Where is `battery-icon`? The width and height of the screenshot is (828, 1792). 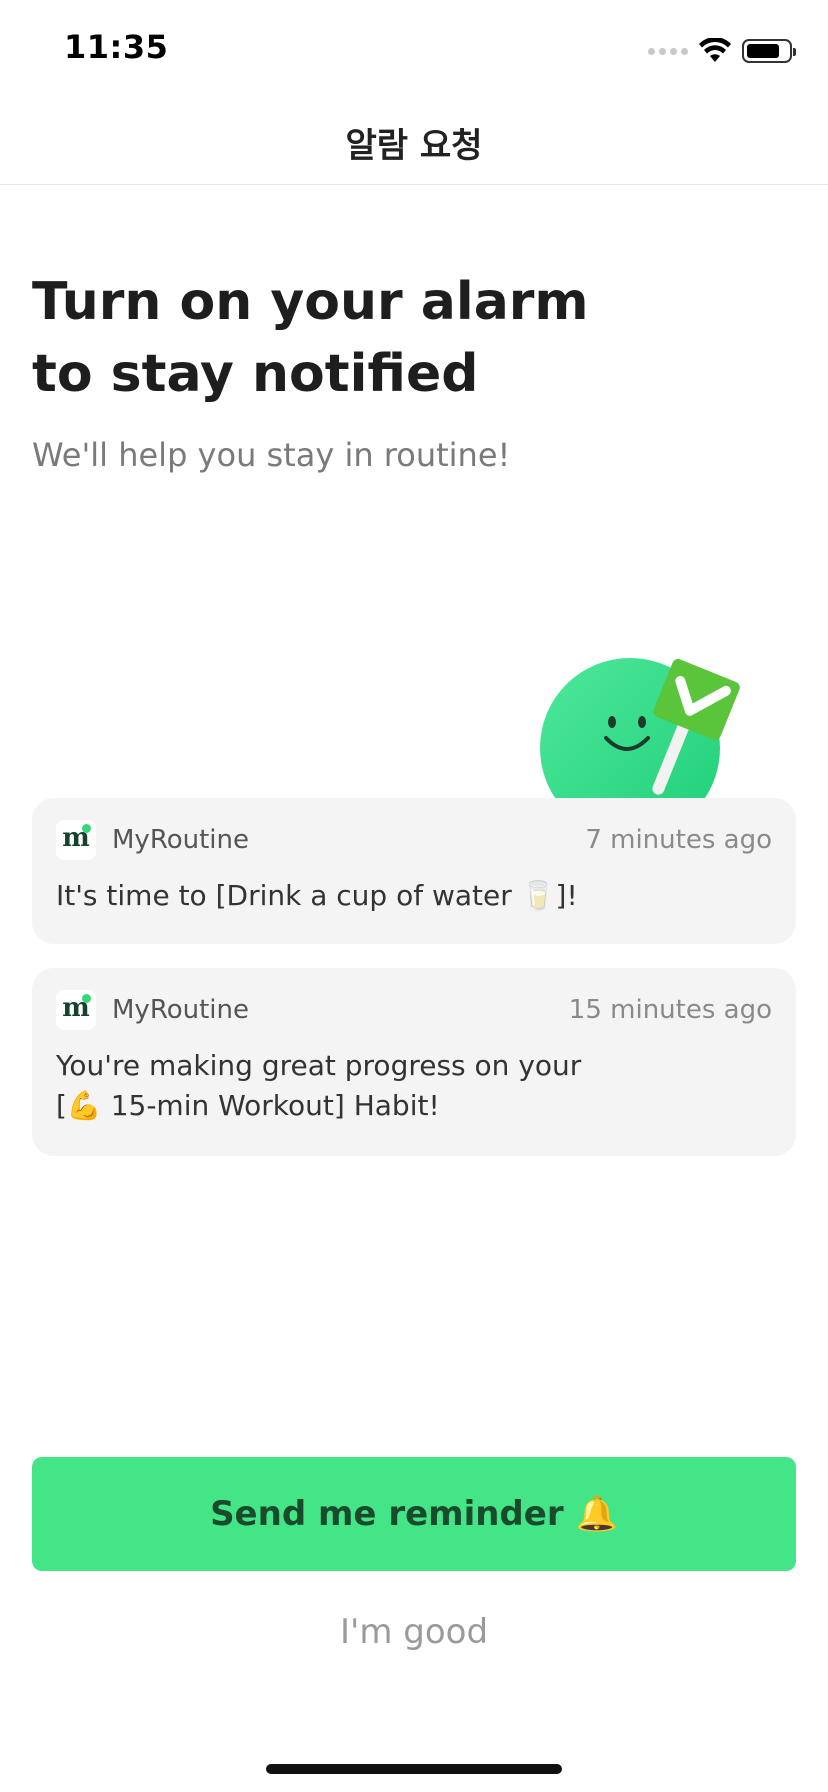
battery-icon is located at coordinates (769, 51).